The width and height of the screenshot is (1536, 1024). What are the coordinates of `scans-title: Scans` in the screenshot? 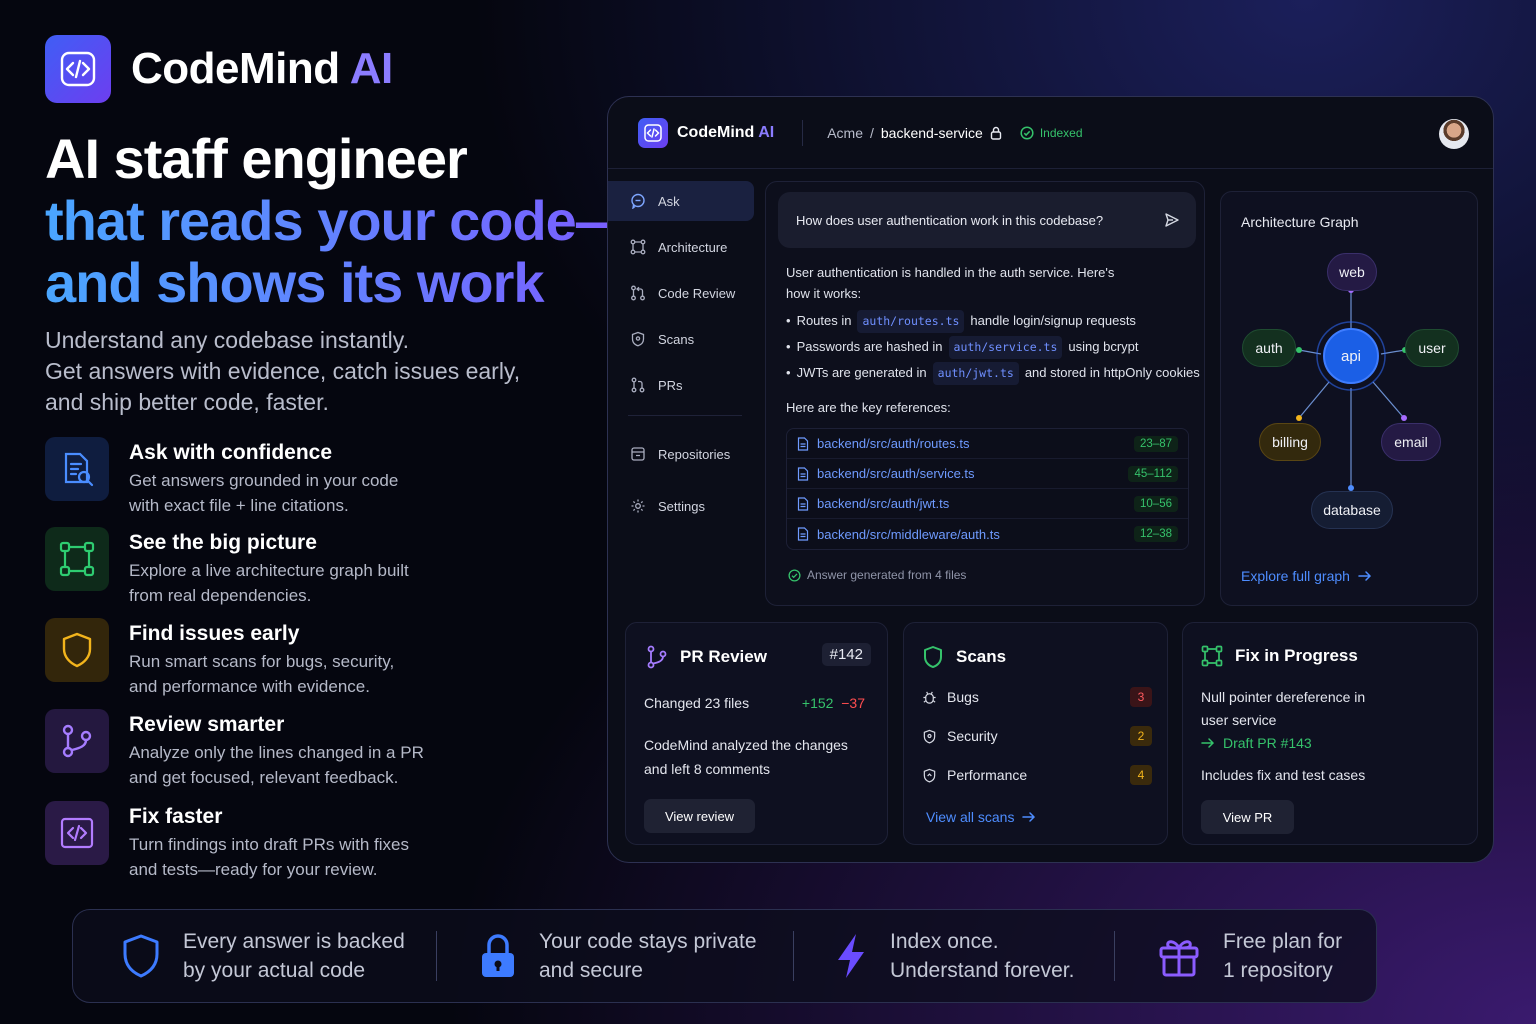 It's located at (964, 657).